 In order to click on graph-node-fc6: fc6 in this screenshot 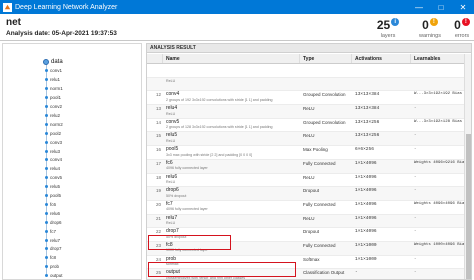, I will do `click(50, 204)`.